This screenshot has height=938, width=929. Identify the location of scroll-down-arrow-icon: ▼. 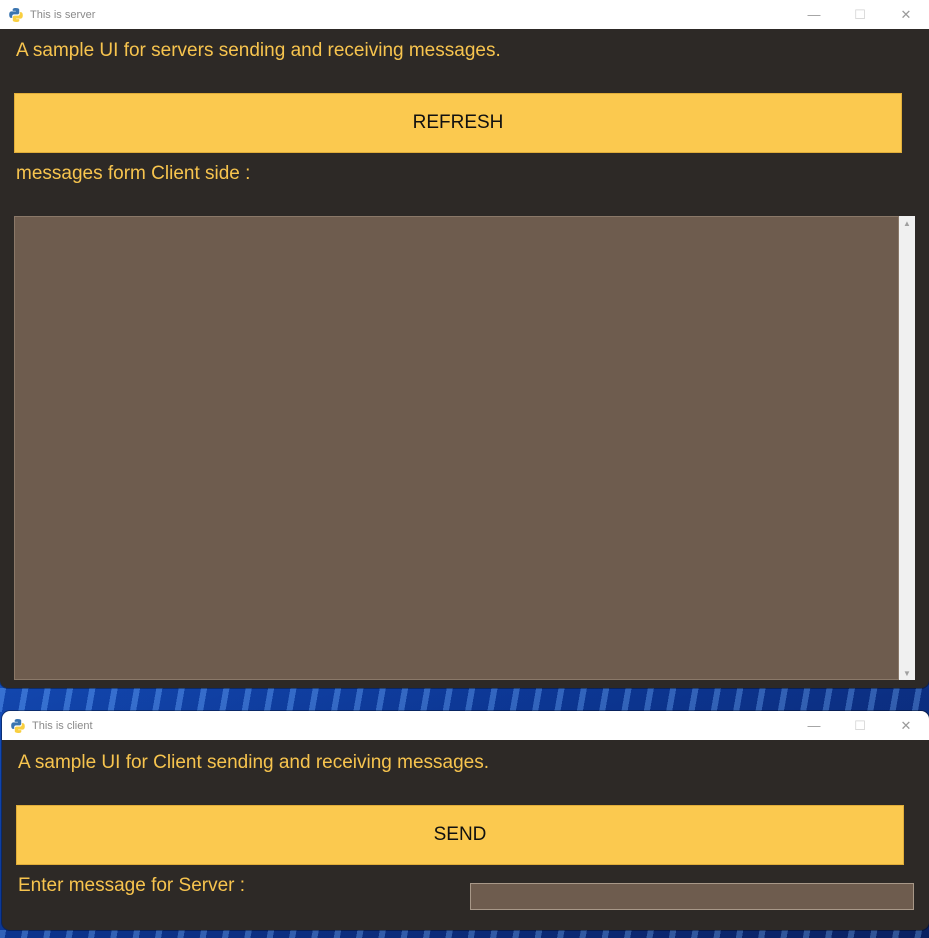
(907, 673).